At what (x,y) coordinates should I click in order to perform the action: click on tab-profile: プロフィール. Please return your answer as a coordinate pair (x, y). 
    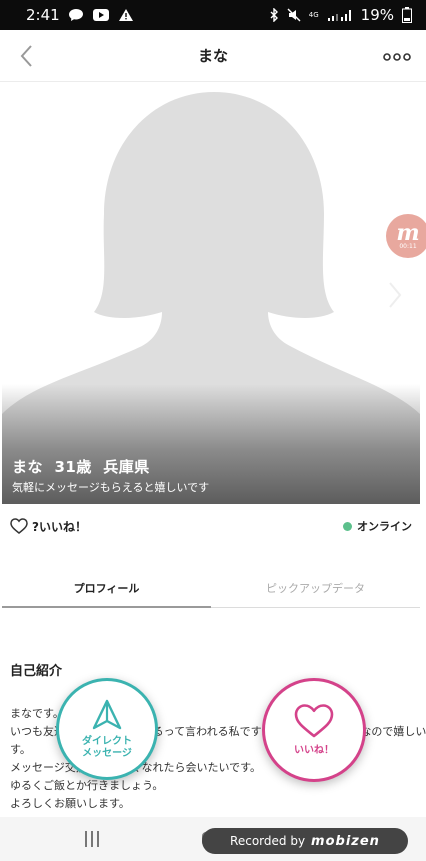
    Looking at the image, I should click on (106, 588).